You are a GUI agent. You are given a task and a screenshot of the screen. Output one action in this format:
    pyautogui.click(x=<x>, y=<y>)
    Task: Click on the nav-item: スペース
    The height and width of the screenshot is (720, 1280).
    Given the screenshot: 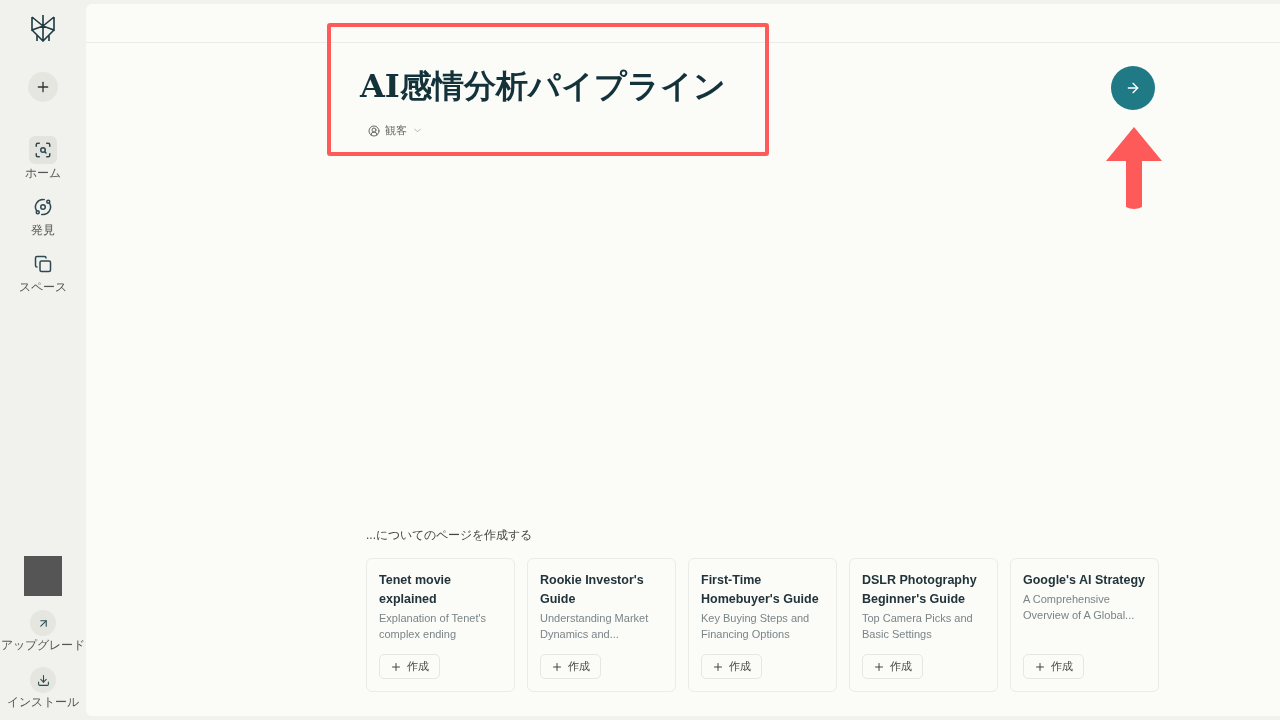 What is the action you would take?
    pyautogui.click(x=43, y=272)
    